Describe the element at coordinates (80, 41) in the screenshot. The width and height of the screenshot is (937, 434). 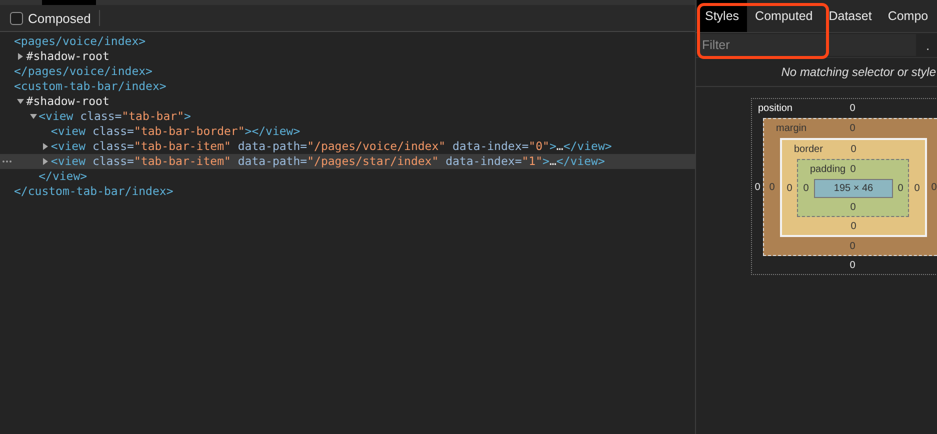
I see `code-line: <pages/voice/index>` at that location.